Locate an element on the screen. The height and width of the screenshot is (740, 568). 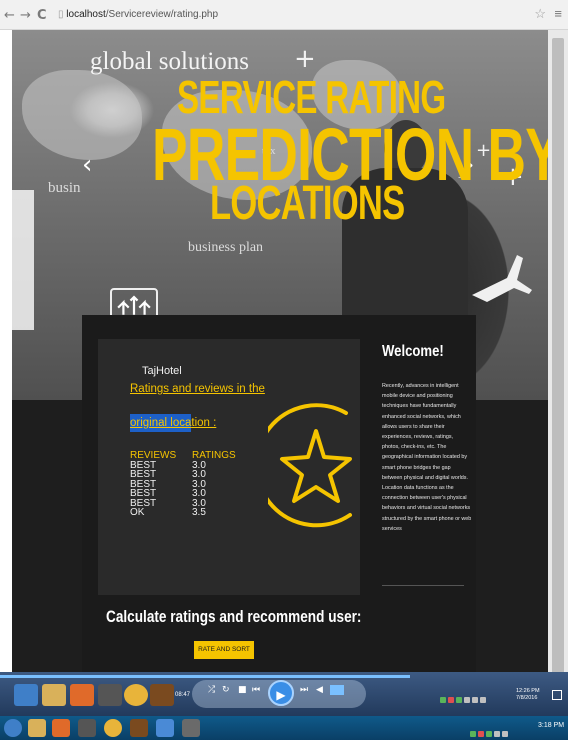
stop-icon: ■ is located at coordinates (242, 690).